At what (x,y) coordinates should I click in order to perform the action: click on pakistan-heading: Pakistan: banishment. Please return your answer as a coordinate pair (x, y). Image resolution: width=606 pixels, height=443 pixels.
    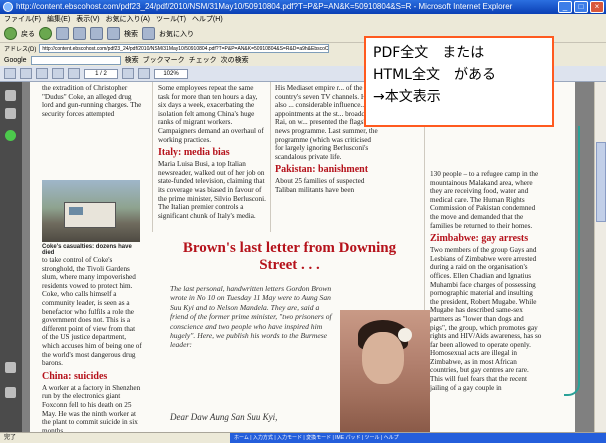
    Looking at the image, I should click on (322, 170).